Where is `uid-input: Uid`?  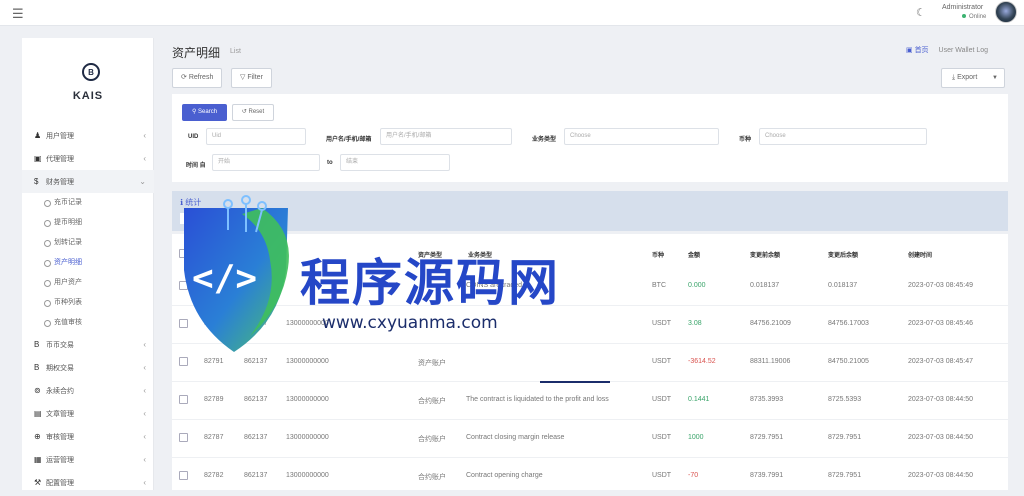 uid-input: Uid is located at coordinates (256, 136).